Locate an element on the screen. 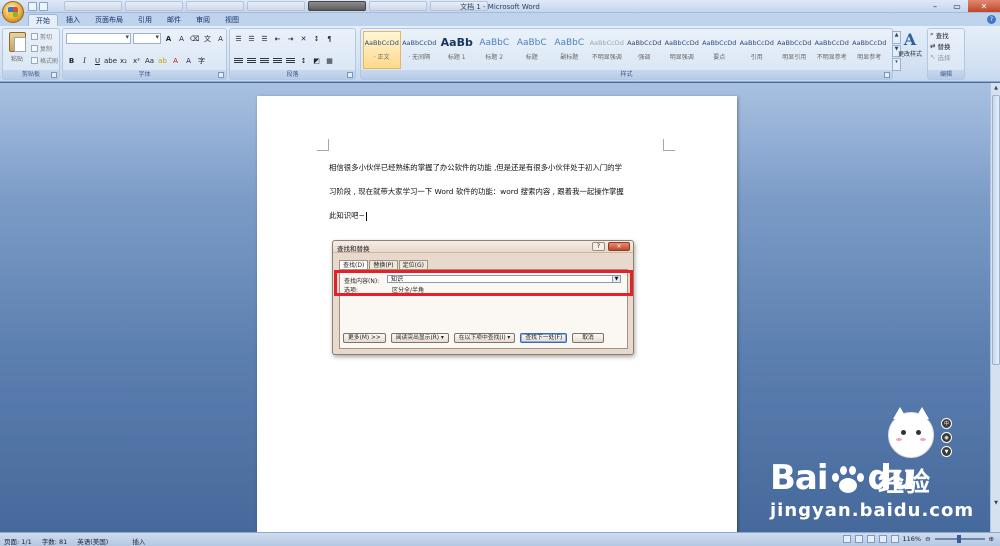  find-in-button: 在以下项中查找(I) ▾ is located at coordinates (484, 338).